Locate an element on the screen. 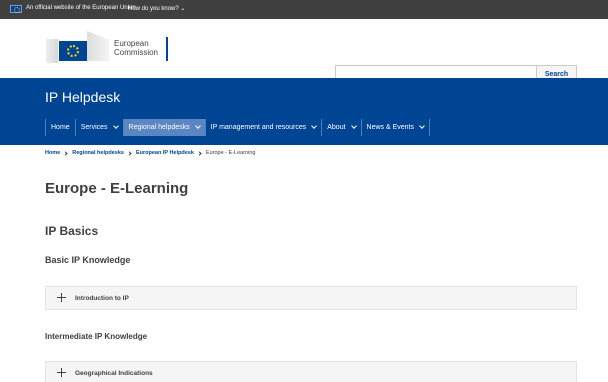  nav-item-label: News & Events is located at coordinates (390, 127).